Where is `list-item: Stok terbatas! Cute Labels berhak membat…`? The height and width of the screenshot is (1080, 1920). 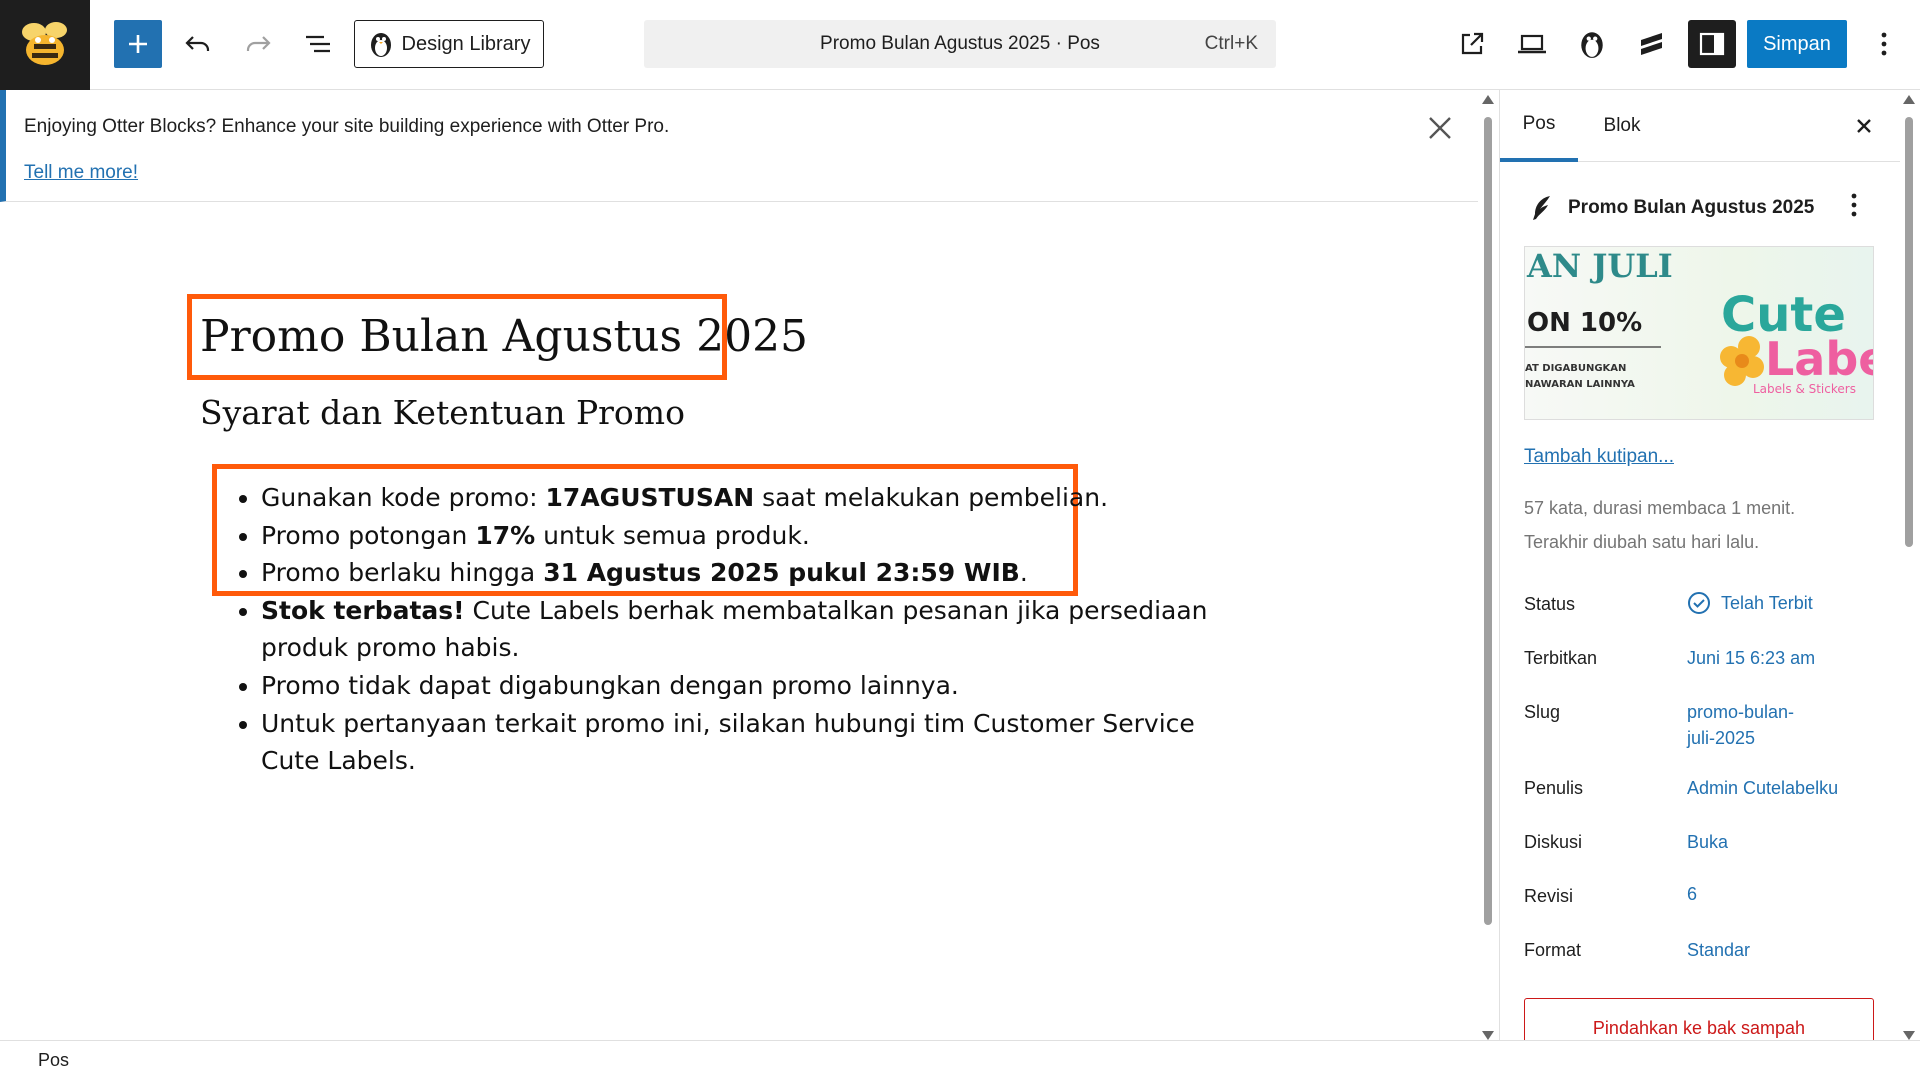 list-item: Stok terbatas! Cute Labels berhak membat… is located at coordinates (761, 629).